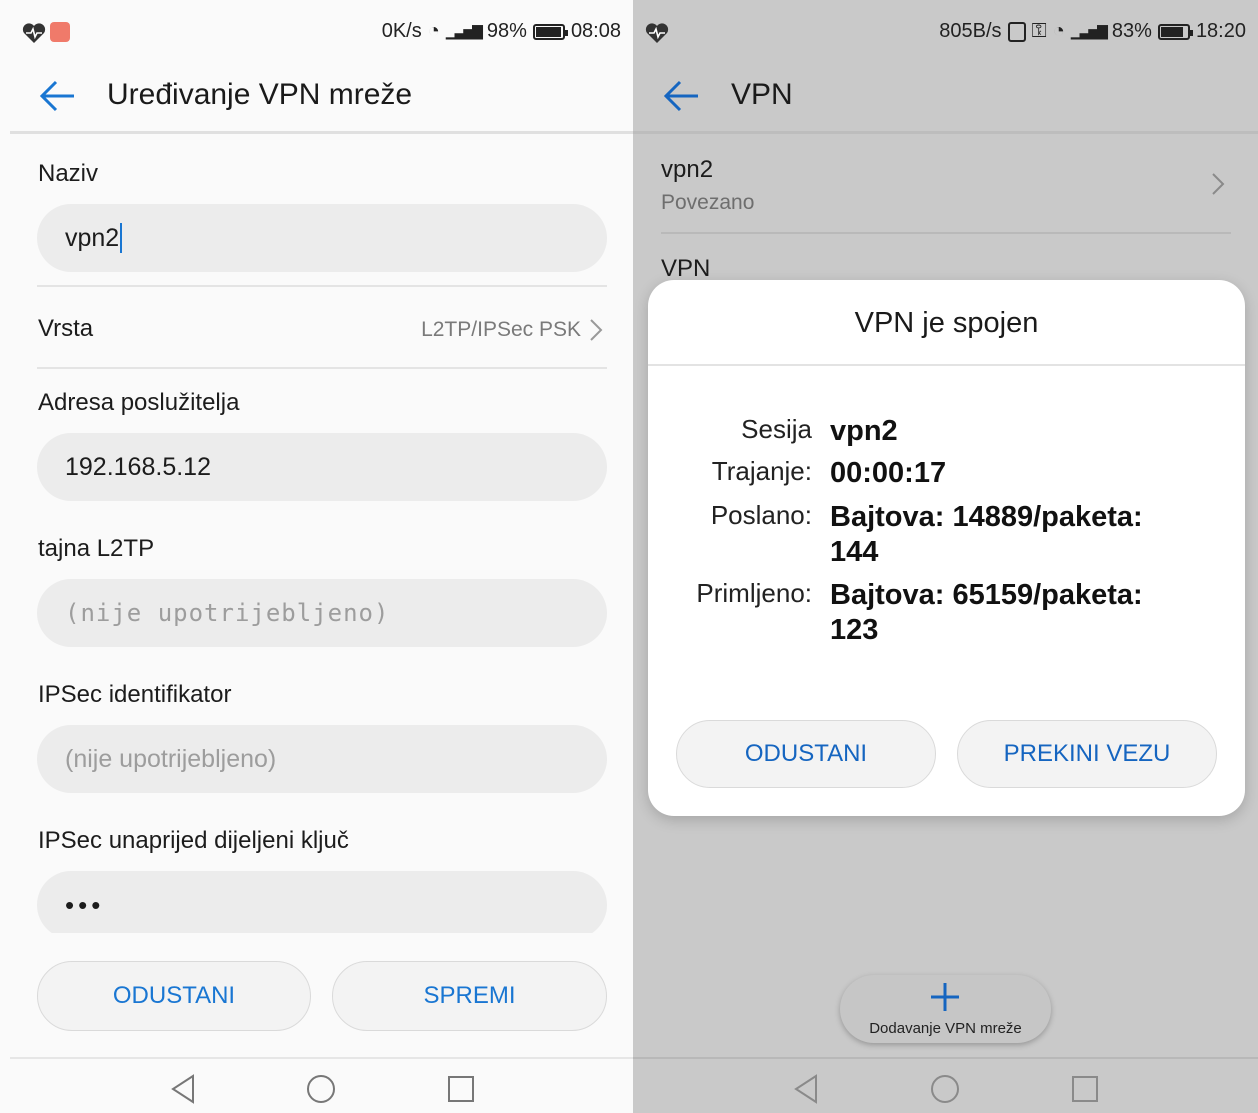 This screenshot has width=1258, height=1113. Describe the element at coordinates (96, 548) in the screenshot. I see `l2tp-secret-label: tajna L2TP` at that location.